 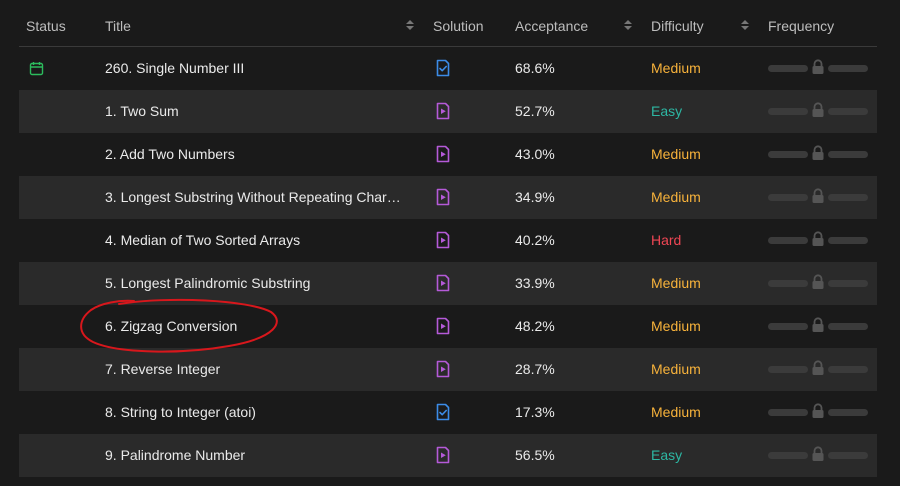 What do you see at coordinates (535, 240) in the screenshot?
I see `acceptance-rate: 40.2%` at bounding box center [535, 240].